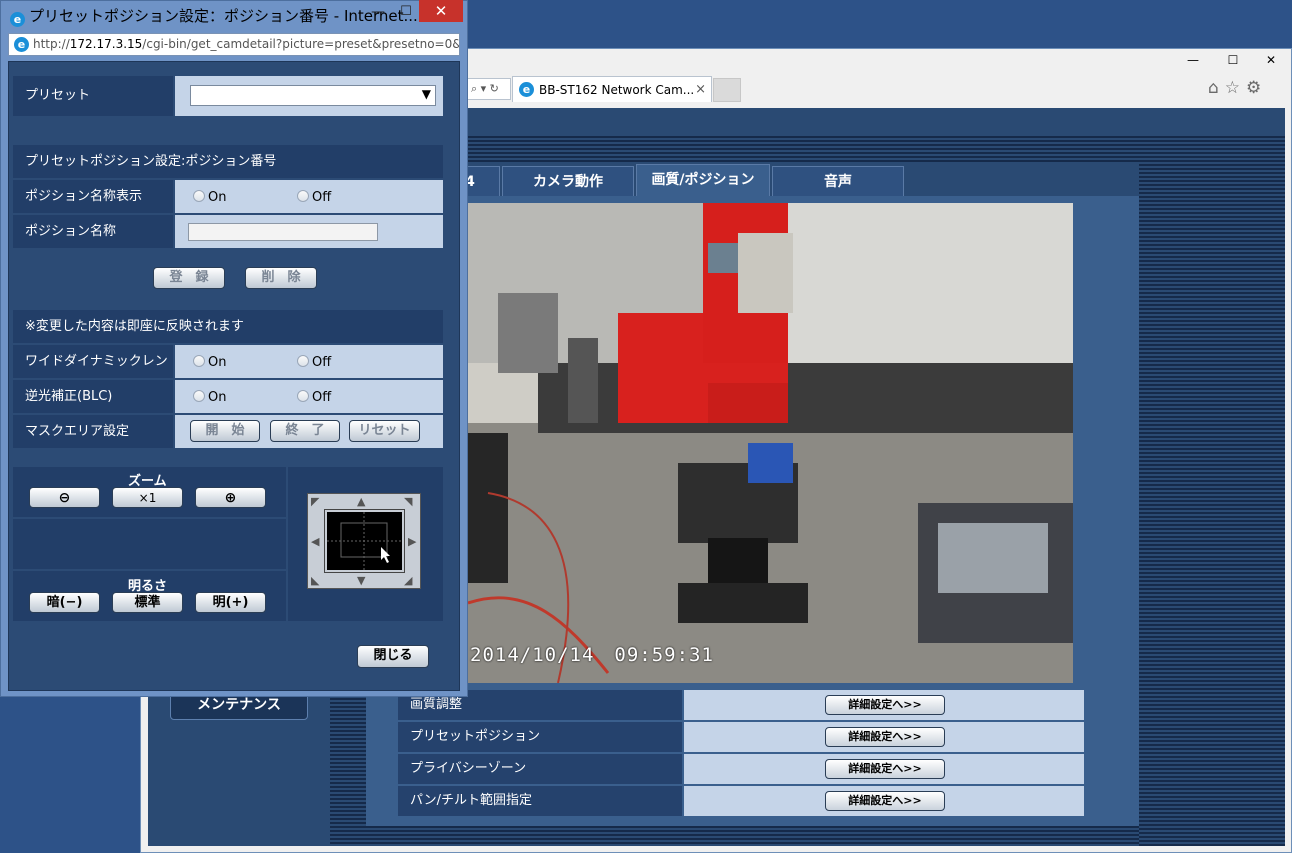  Describe the element at coordinates (51, 44) in the screenshot. I see `url-prefix: http://` at that location.